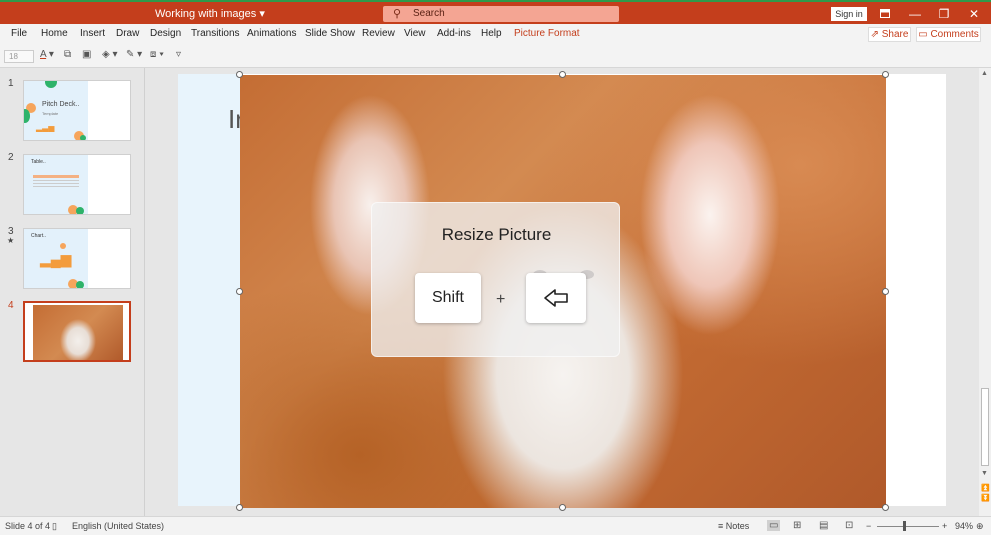 The width and height of the screenshot is (991, 535). Describe the element at coordinates (11, 305) in the screenshot. I see `thumb-number: 4` at that location.